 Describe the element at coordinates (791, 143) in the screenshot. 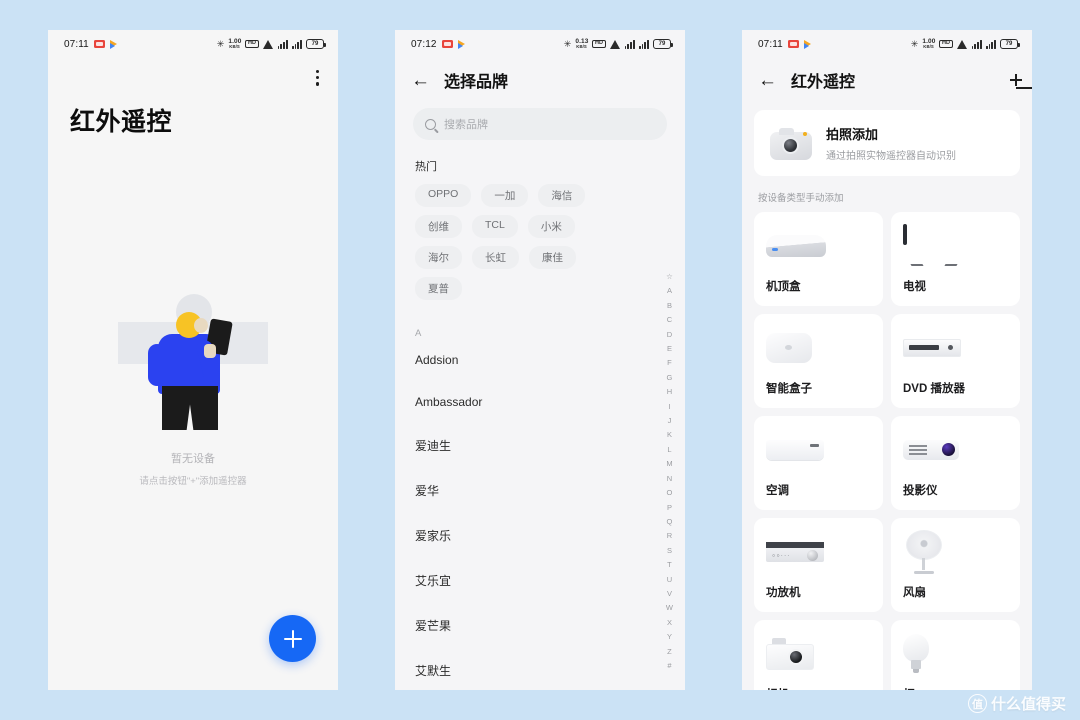

I see `camera-icon` at that location.